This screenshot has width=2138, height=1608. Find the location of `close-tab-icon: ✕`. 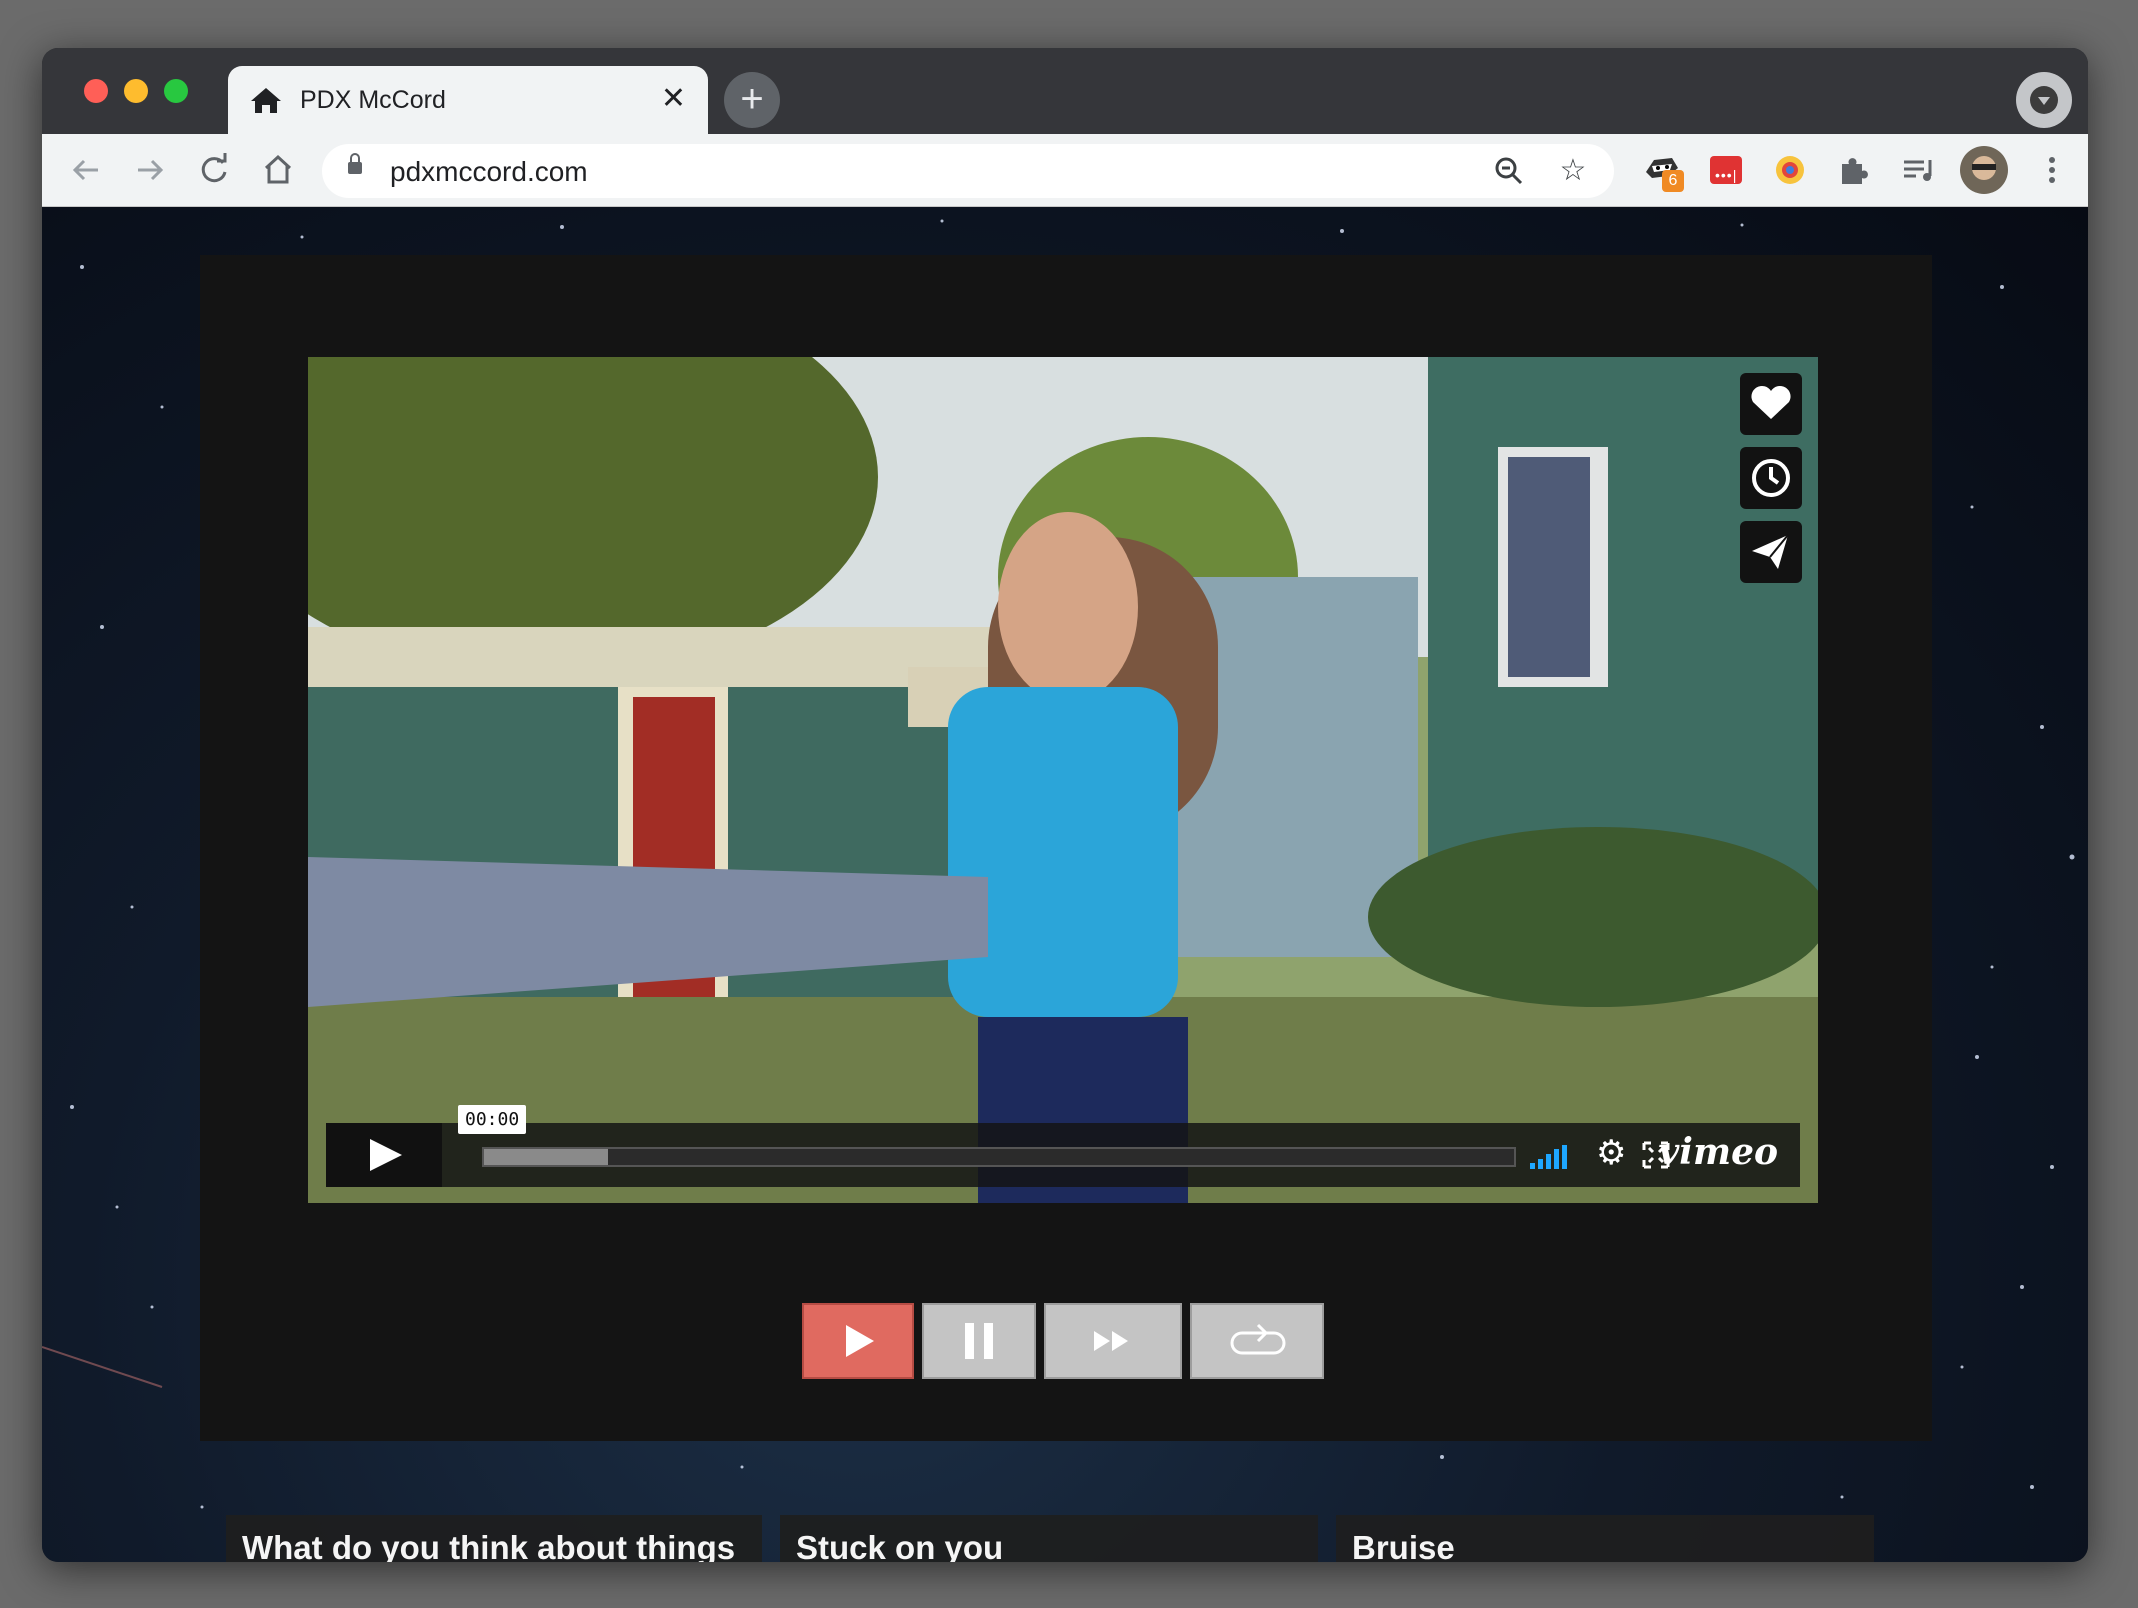

close-tab-icon: ✕ is located at coordinates (673, 99).